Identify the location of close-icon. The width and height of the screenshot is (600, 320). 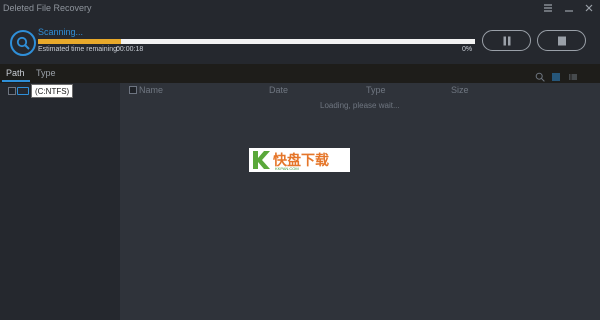
(589, 10).